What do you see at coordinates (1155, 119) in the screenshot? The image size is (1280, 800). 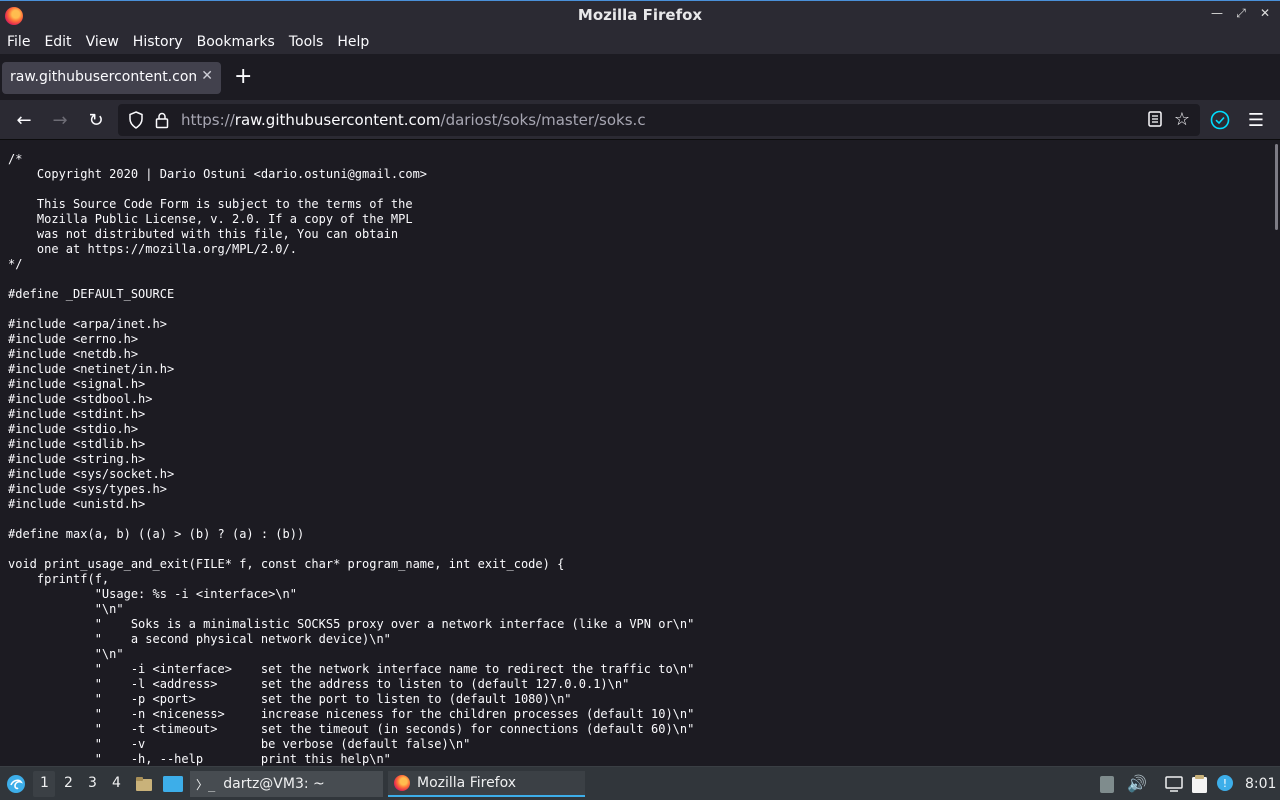 I see `reader-view-icon` at bounding box center [1155, 119].